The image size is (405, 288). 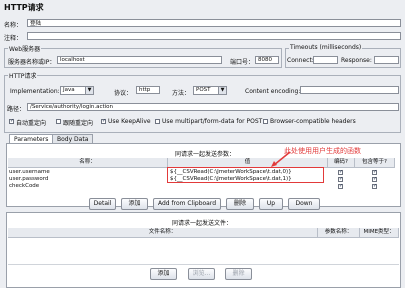 What do you see at coordinates (203, 251) in the screenshot?
I see `files-table-body` at bounding box center [203, 251].